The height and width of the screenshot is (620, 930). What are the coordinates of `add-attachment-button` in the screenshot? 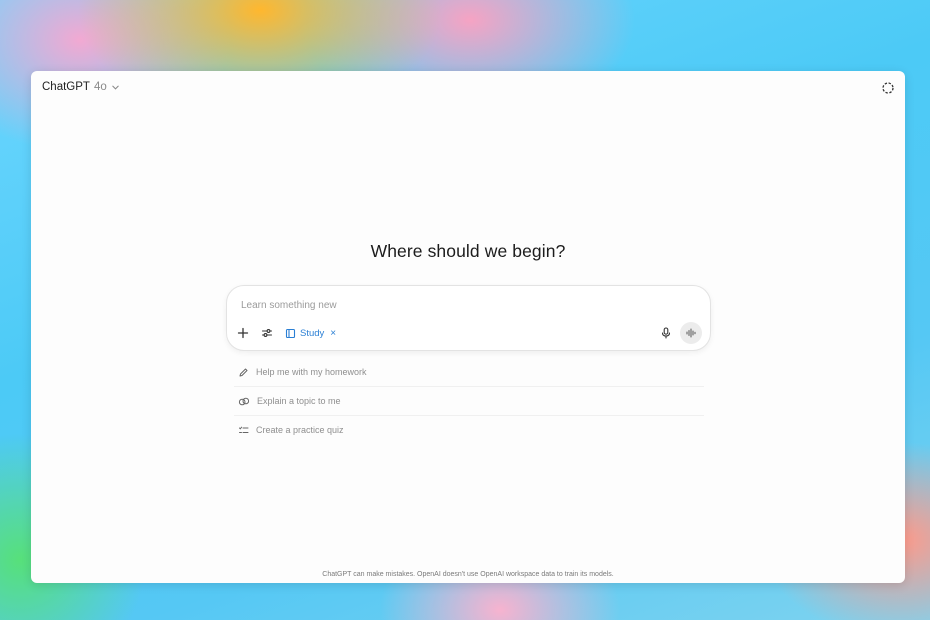 It's located at (243, 333).